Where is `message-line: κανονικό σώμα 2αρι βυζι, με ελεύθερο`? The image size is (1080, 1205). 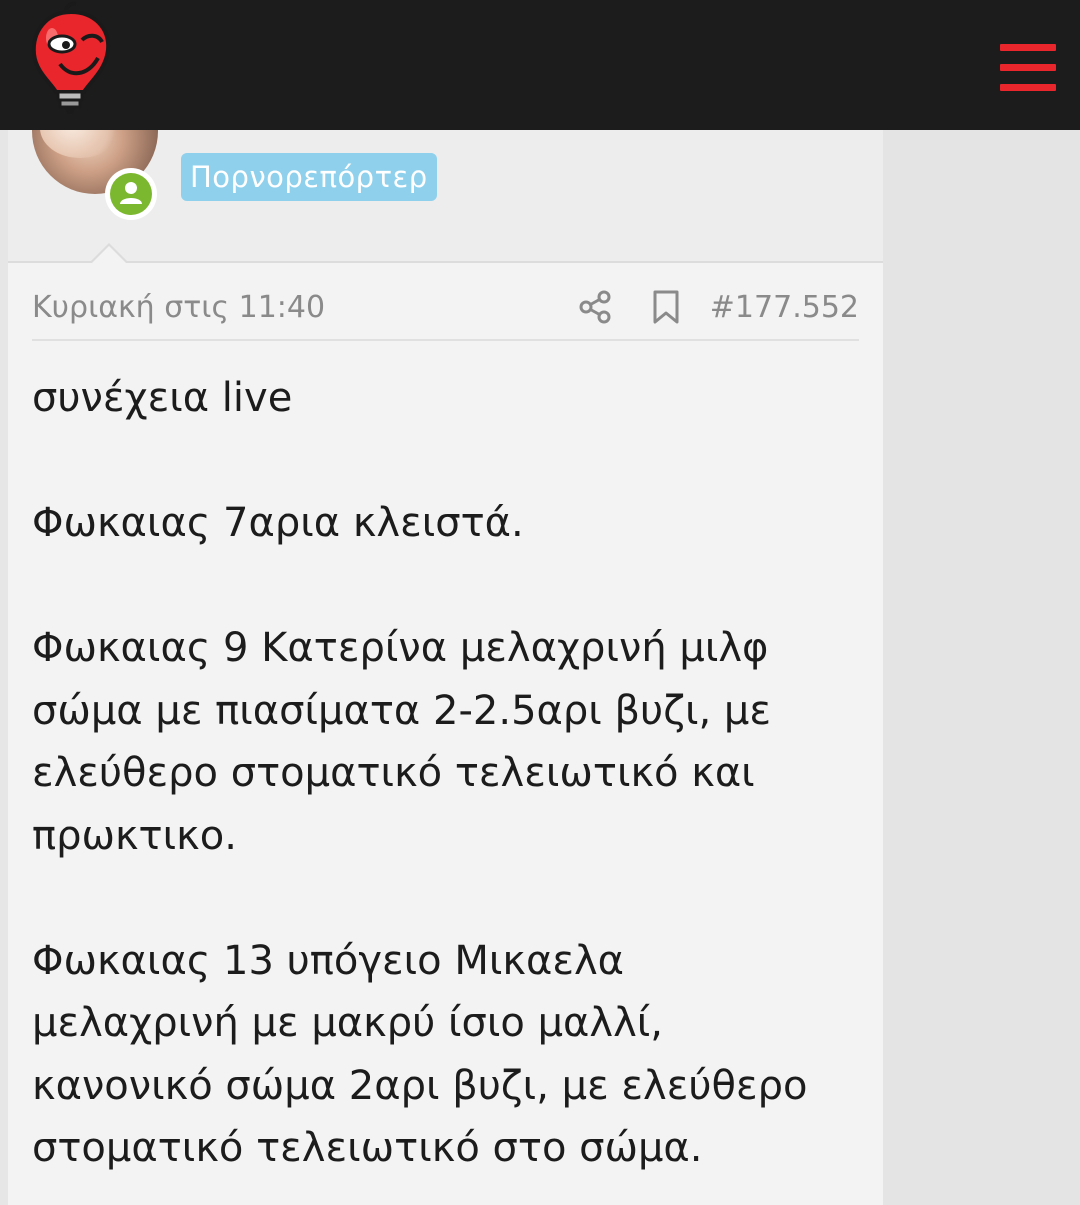 message-line: κανονικό σώμα 2αρι βυζι, με ελεύθερο is located at coordinates (420, 1085).